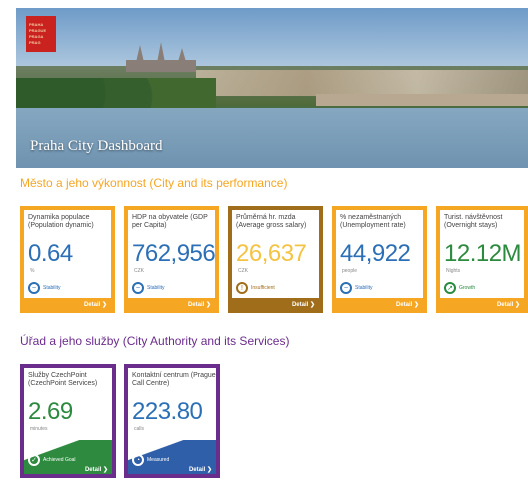 The height and width of the screenshot is (482, 528). I want to click on kpi-value: 26,637, so click(271, 253).